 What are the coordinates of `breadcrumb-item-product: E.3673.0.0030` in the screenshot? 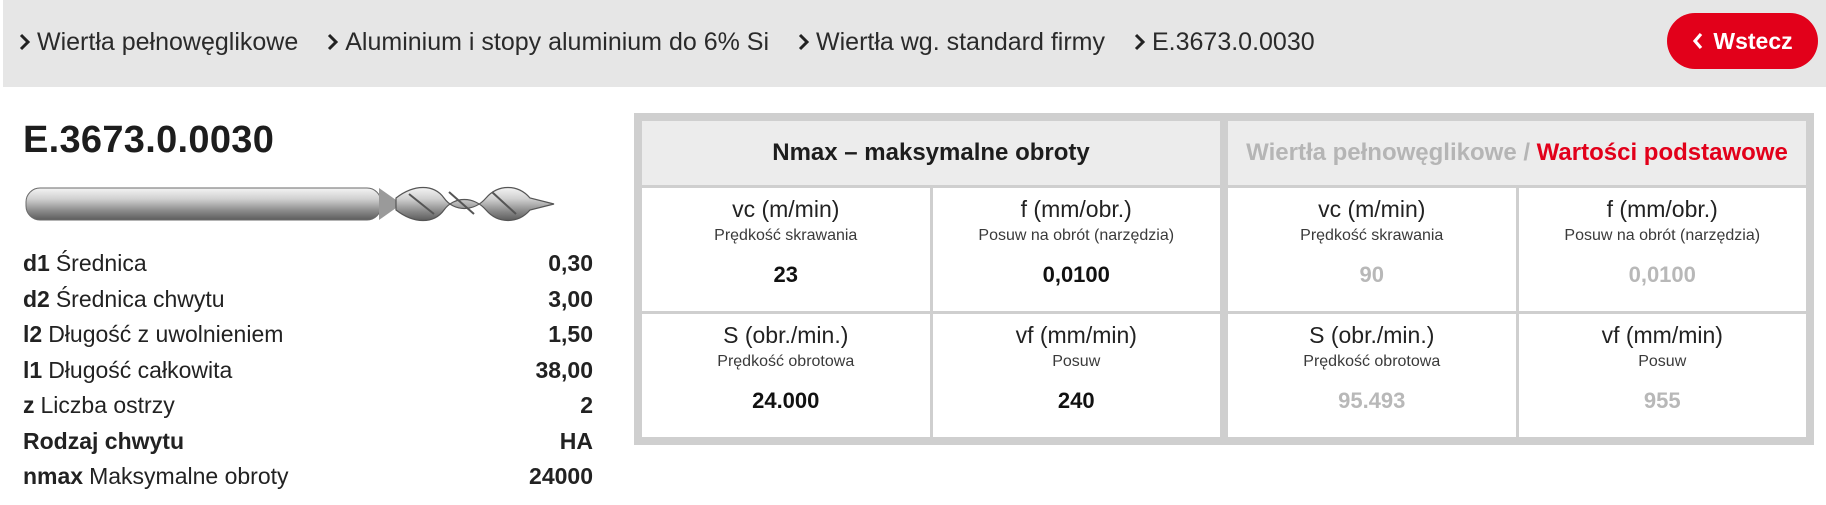 It's located at (1224, 42).